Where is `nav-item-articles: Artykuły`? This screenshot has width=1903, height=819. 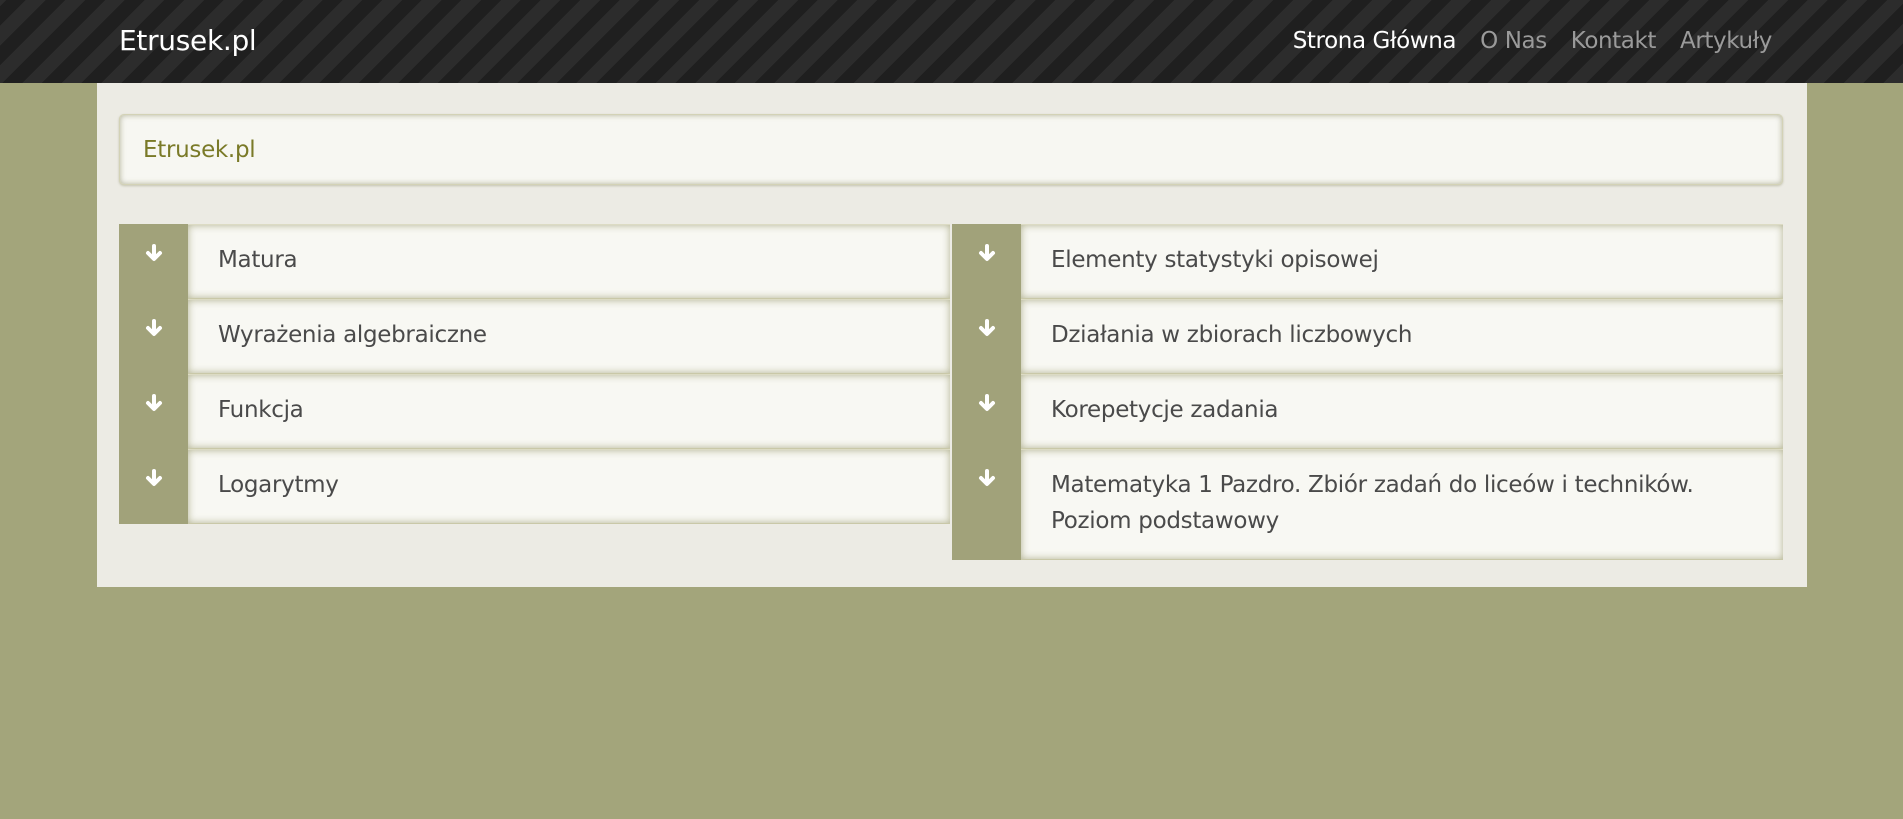 nav-item-articles: Artykuły is located at coordinates (1726, 41).